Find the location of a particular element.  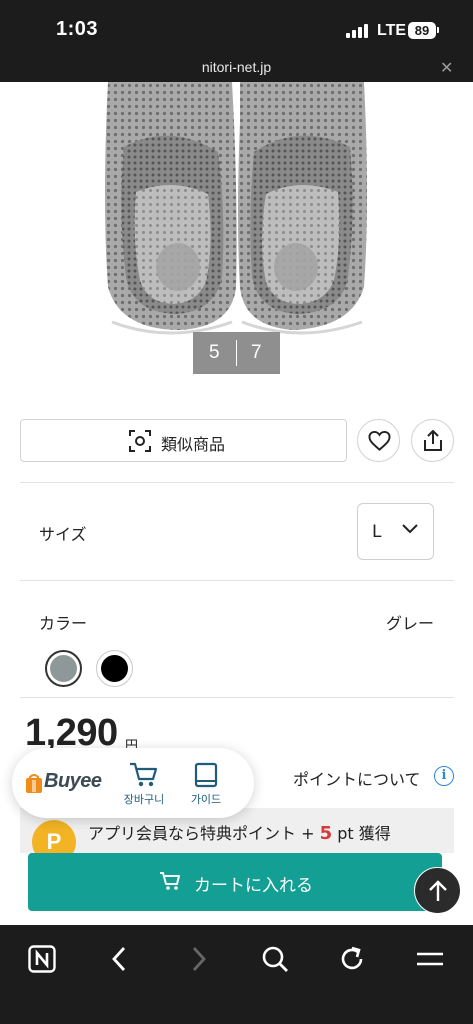

menu-icon is located at coordinates (430, 959).